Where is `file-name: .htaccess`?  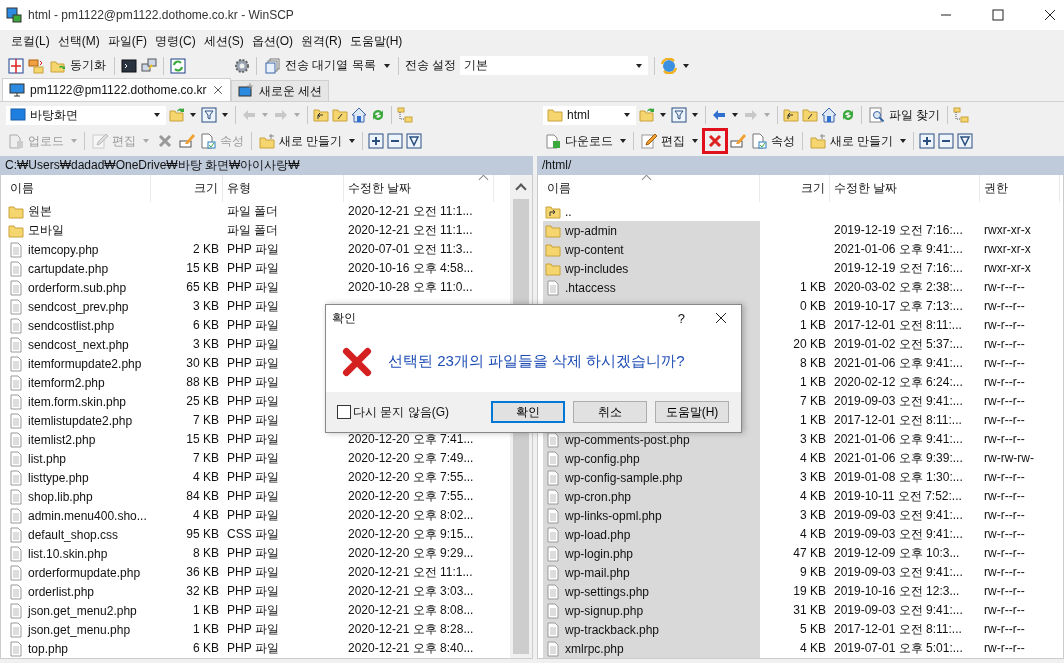 file-name: .htaccess is located at coordinates (590, 287).